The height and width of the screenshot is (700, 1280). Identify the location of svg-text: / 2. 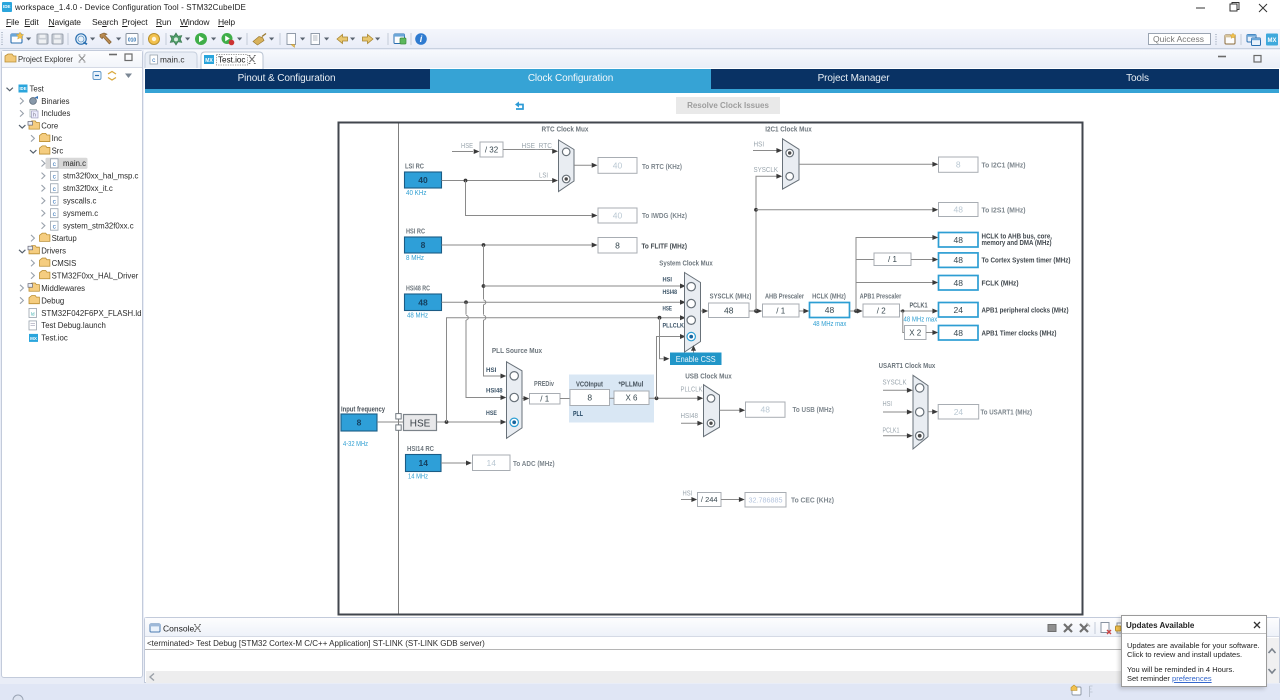
(881, 310).